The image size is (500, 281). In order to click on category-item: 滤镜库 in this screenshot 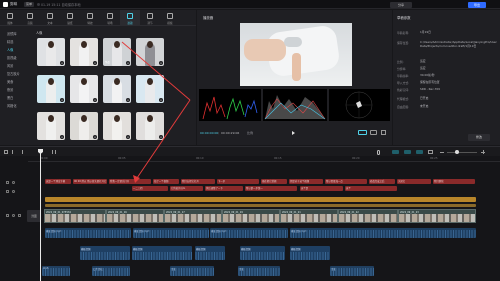, I will do `click(17, 34)`.